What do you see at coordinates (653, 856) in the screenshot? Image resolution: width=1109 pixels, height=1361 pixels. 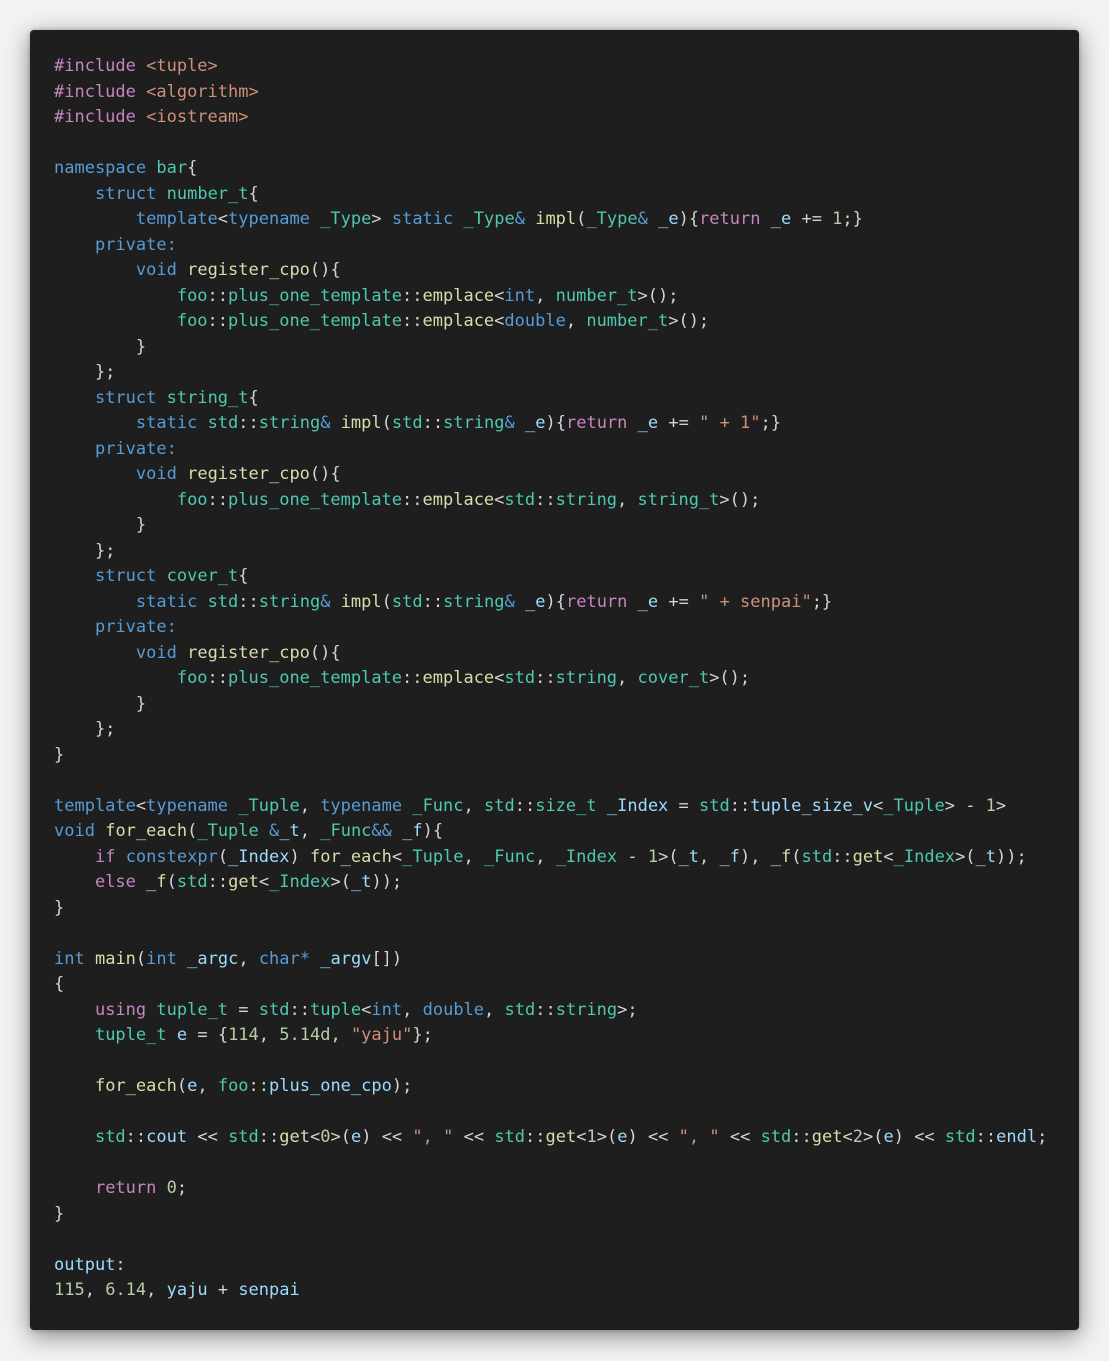 I see `code-token: 1` at bounding box center [653, 856].